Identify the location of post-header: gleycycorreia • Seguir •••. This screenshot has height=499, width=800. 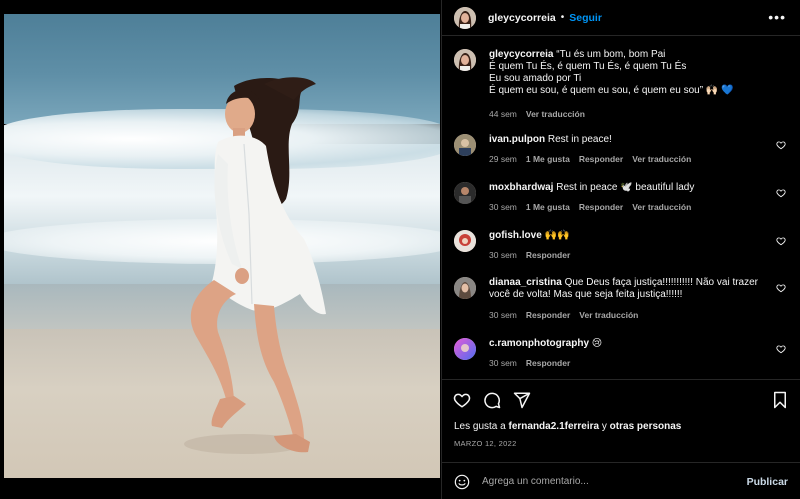
(621, 18).